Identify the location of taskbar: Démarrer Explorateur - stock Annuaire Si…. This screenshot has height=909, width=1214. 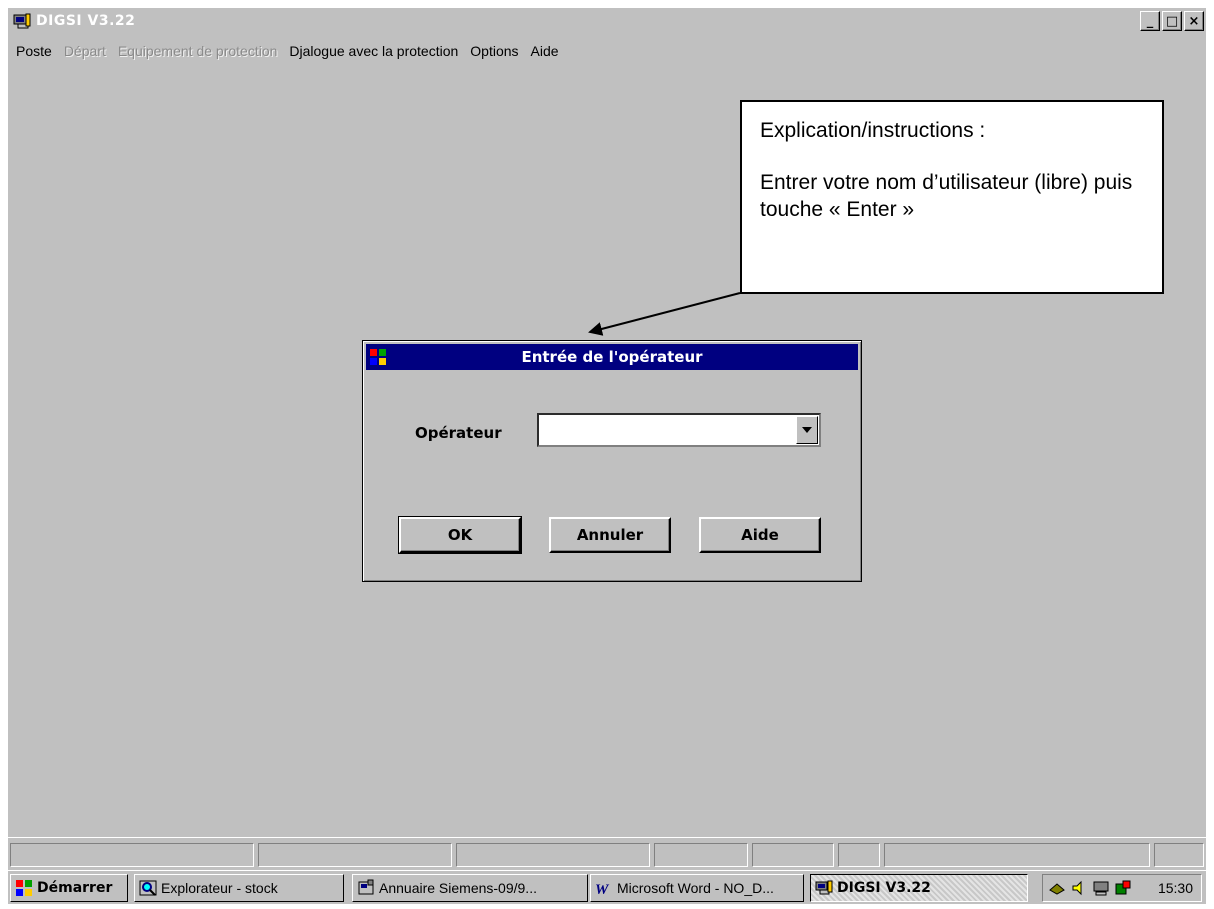
(607, 887).